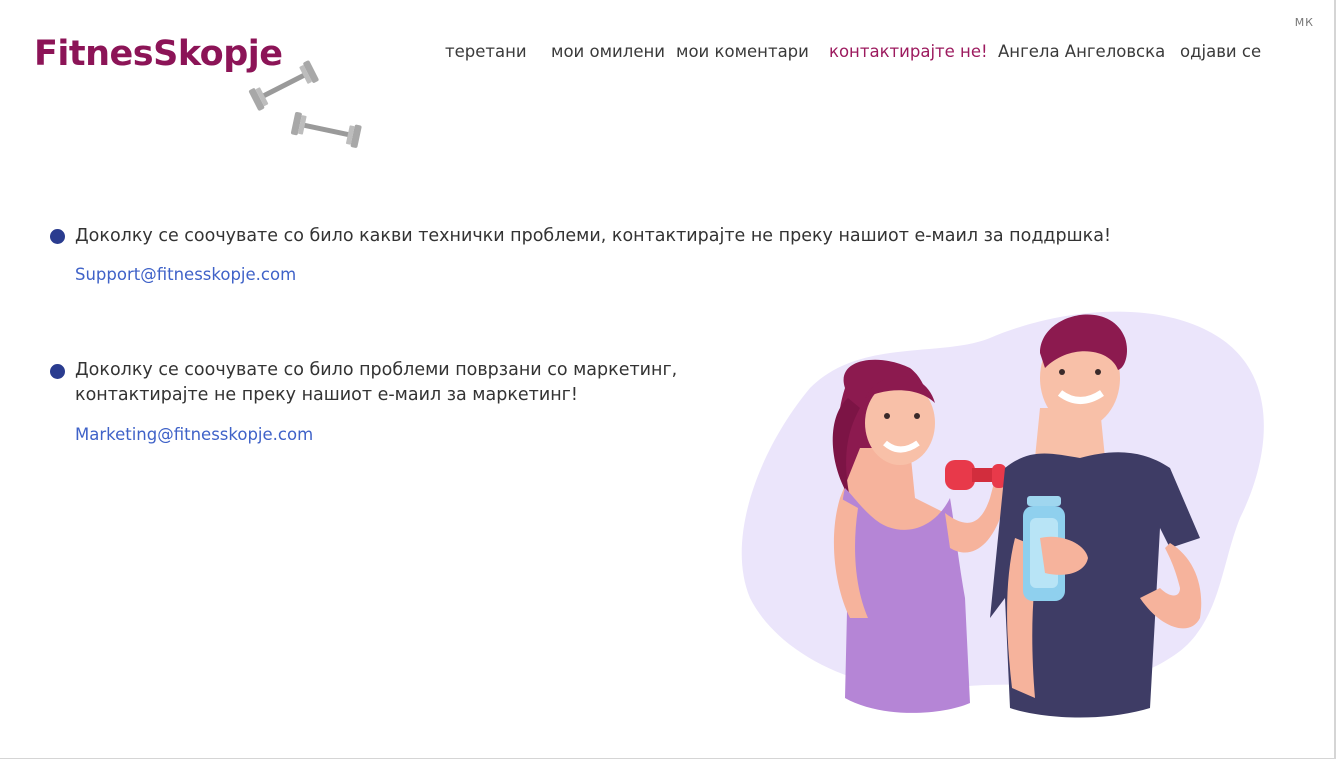  What do you see at coordinates (194, 434) in the screenshot?
I see `marketing-email-link: Marketing@fitnesskopje.com` at bounding box center [194, 434].